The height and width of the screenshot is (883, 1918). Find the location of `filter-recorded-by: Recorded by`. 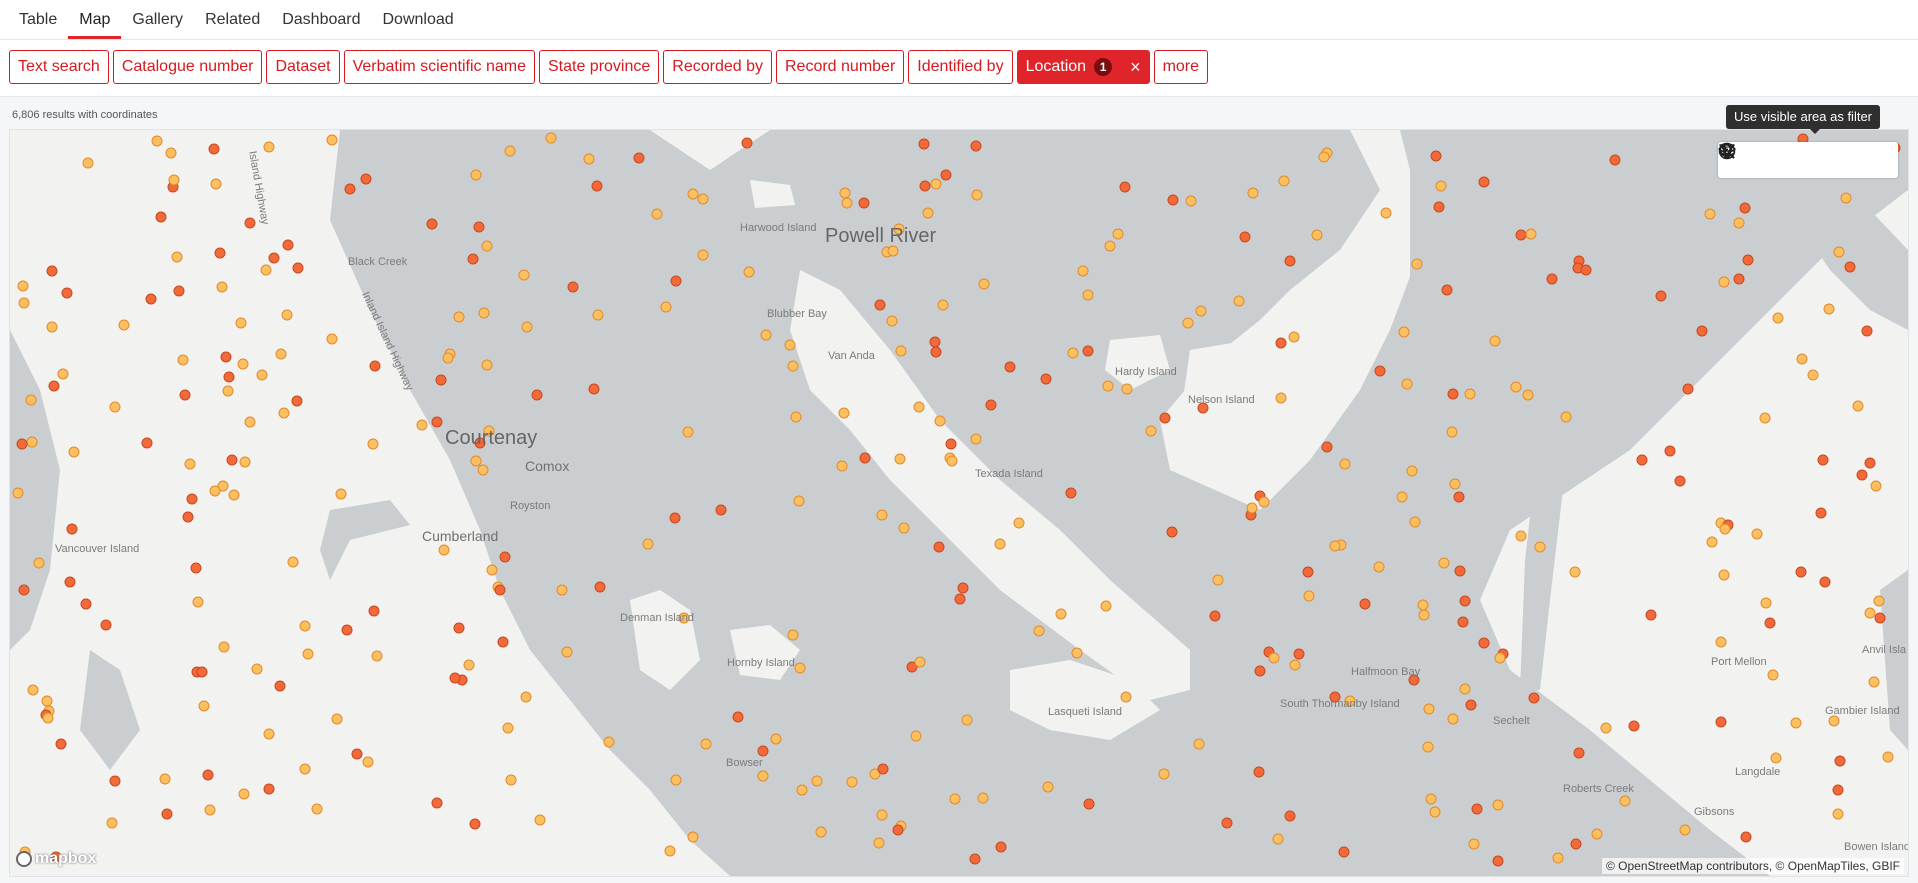

filter-recorded-by: Recorded by is located at coordinates (717, 67).